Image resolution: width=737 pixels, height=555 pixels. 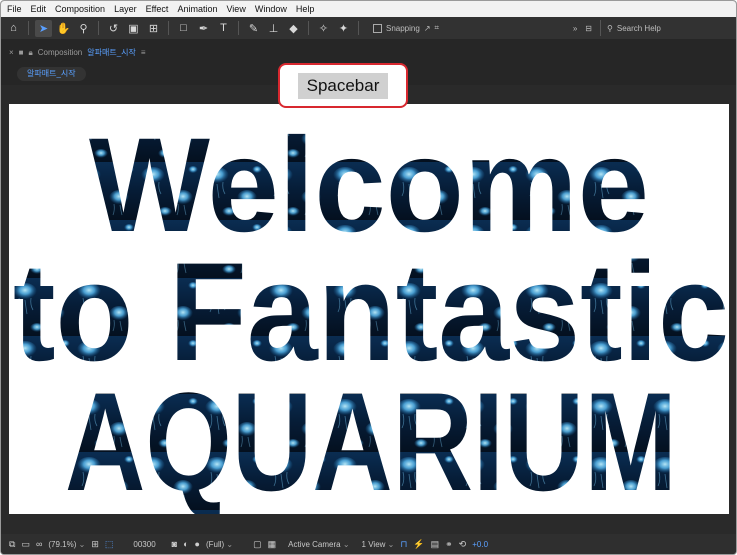 What do you see at coordinates (174, 544) in the screenshot?
I see `snapshot-camera-icon: ◙` at bounding box center [174, 544].